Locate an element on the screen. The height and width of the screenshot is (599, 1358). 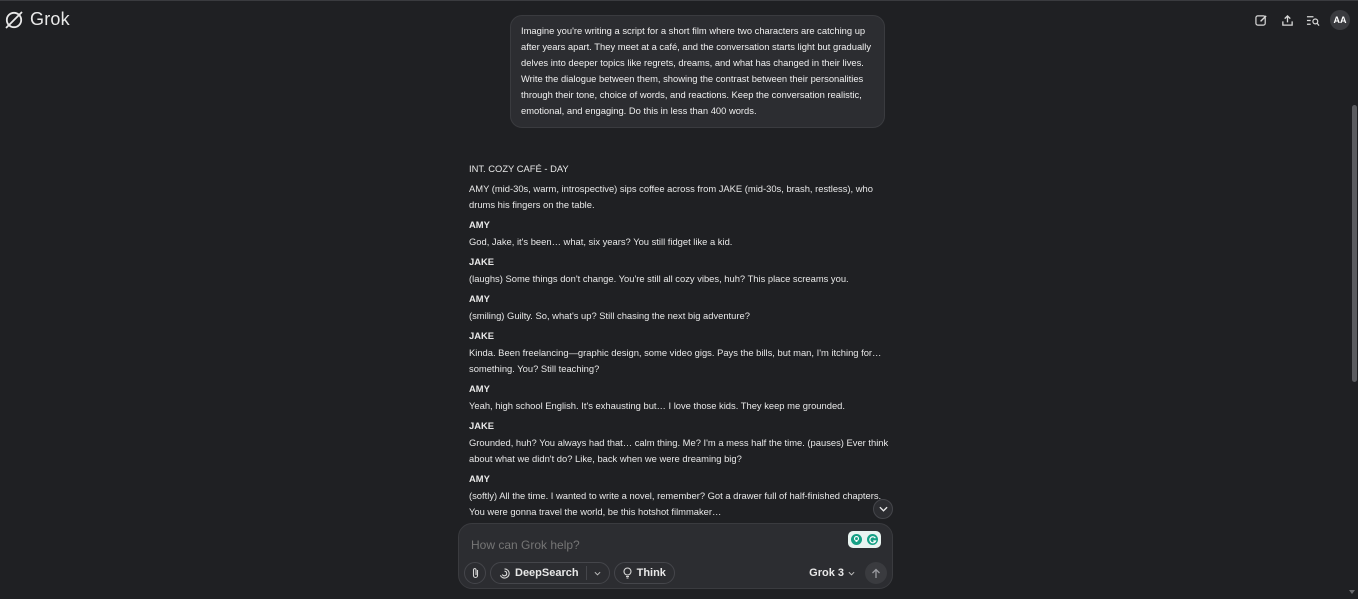
grammarly-widget is located at coordinates (864, 539).